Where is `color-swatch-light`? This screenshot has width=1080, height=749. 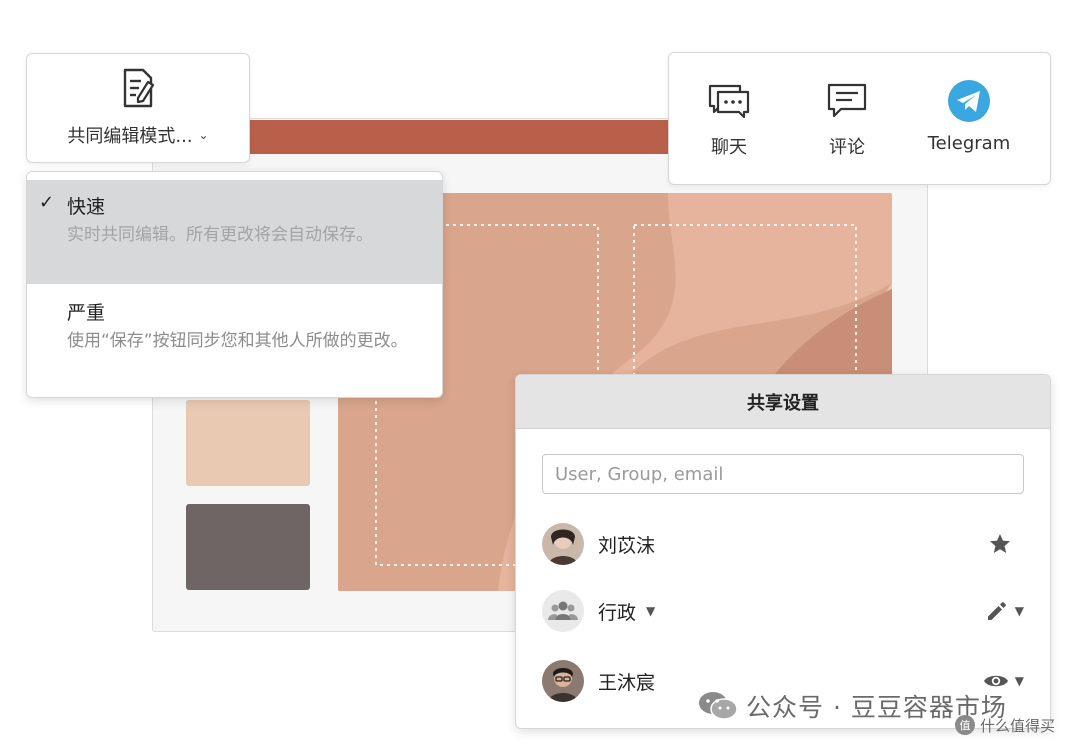 color-swatch-light is located at coordinates (248, 443).